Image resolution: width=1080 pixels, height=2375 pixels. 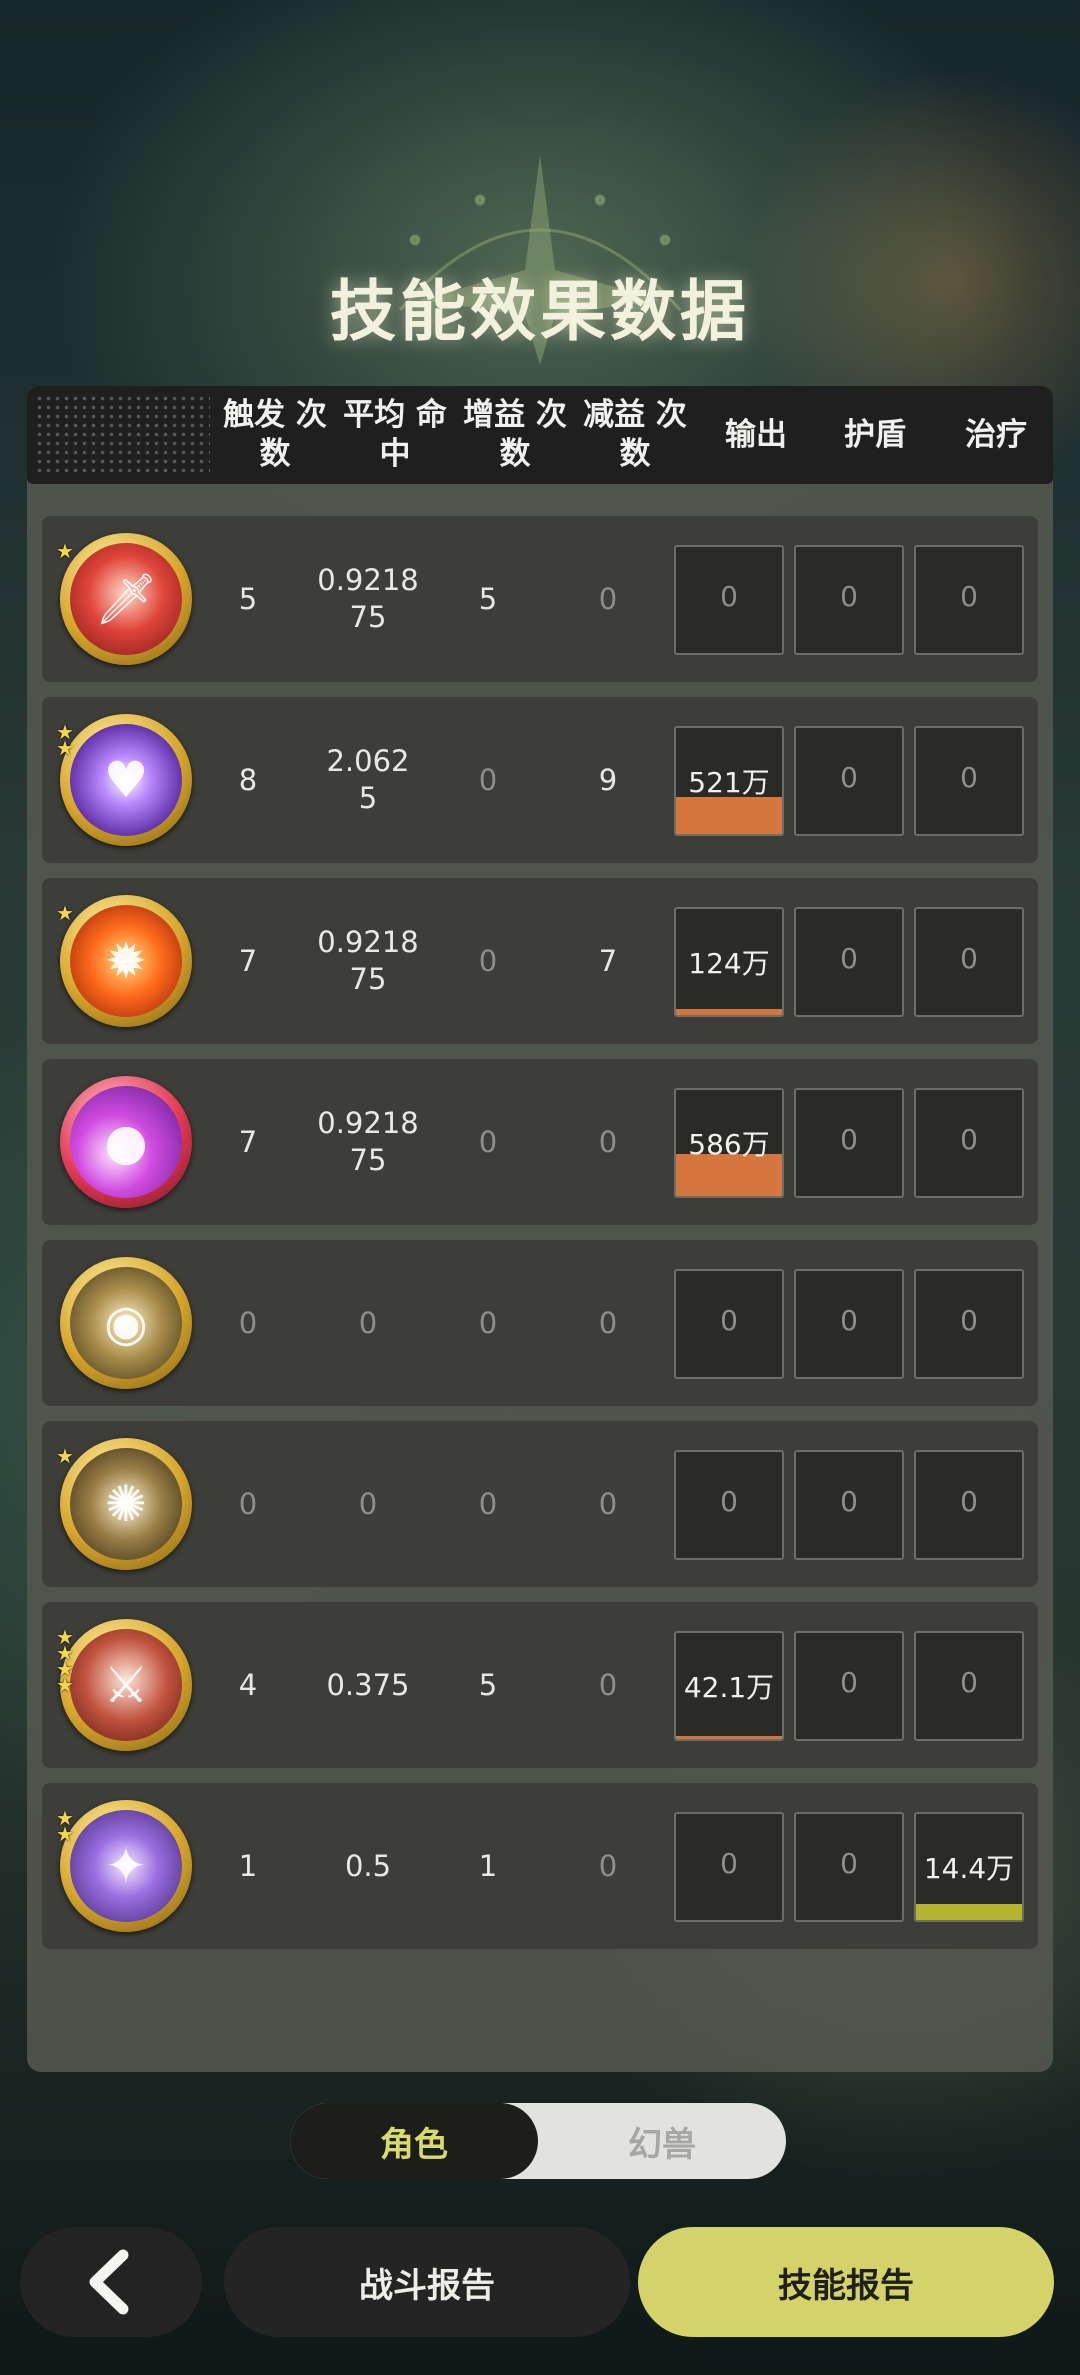 I want to click on header-debuff-count: 减益 次数, so click(x=635, y=434).